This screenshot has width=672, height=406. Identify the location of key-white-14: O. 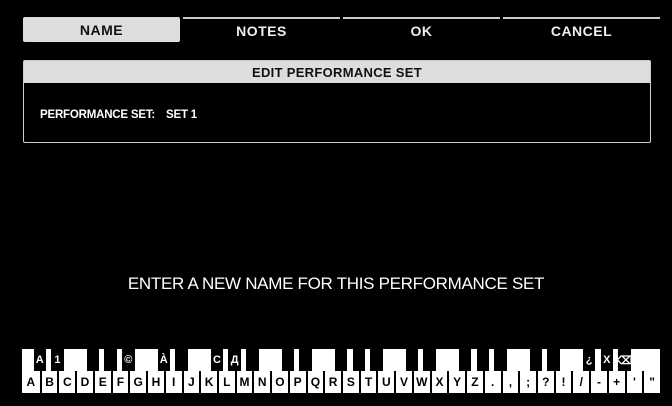
(279, 382).